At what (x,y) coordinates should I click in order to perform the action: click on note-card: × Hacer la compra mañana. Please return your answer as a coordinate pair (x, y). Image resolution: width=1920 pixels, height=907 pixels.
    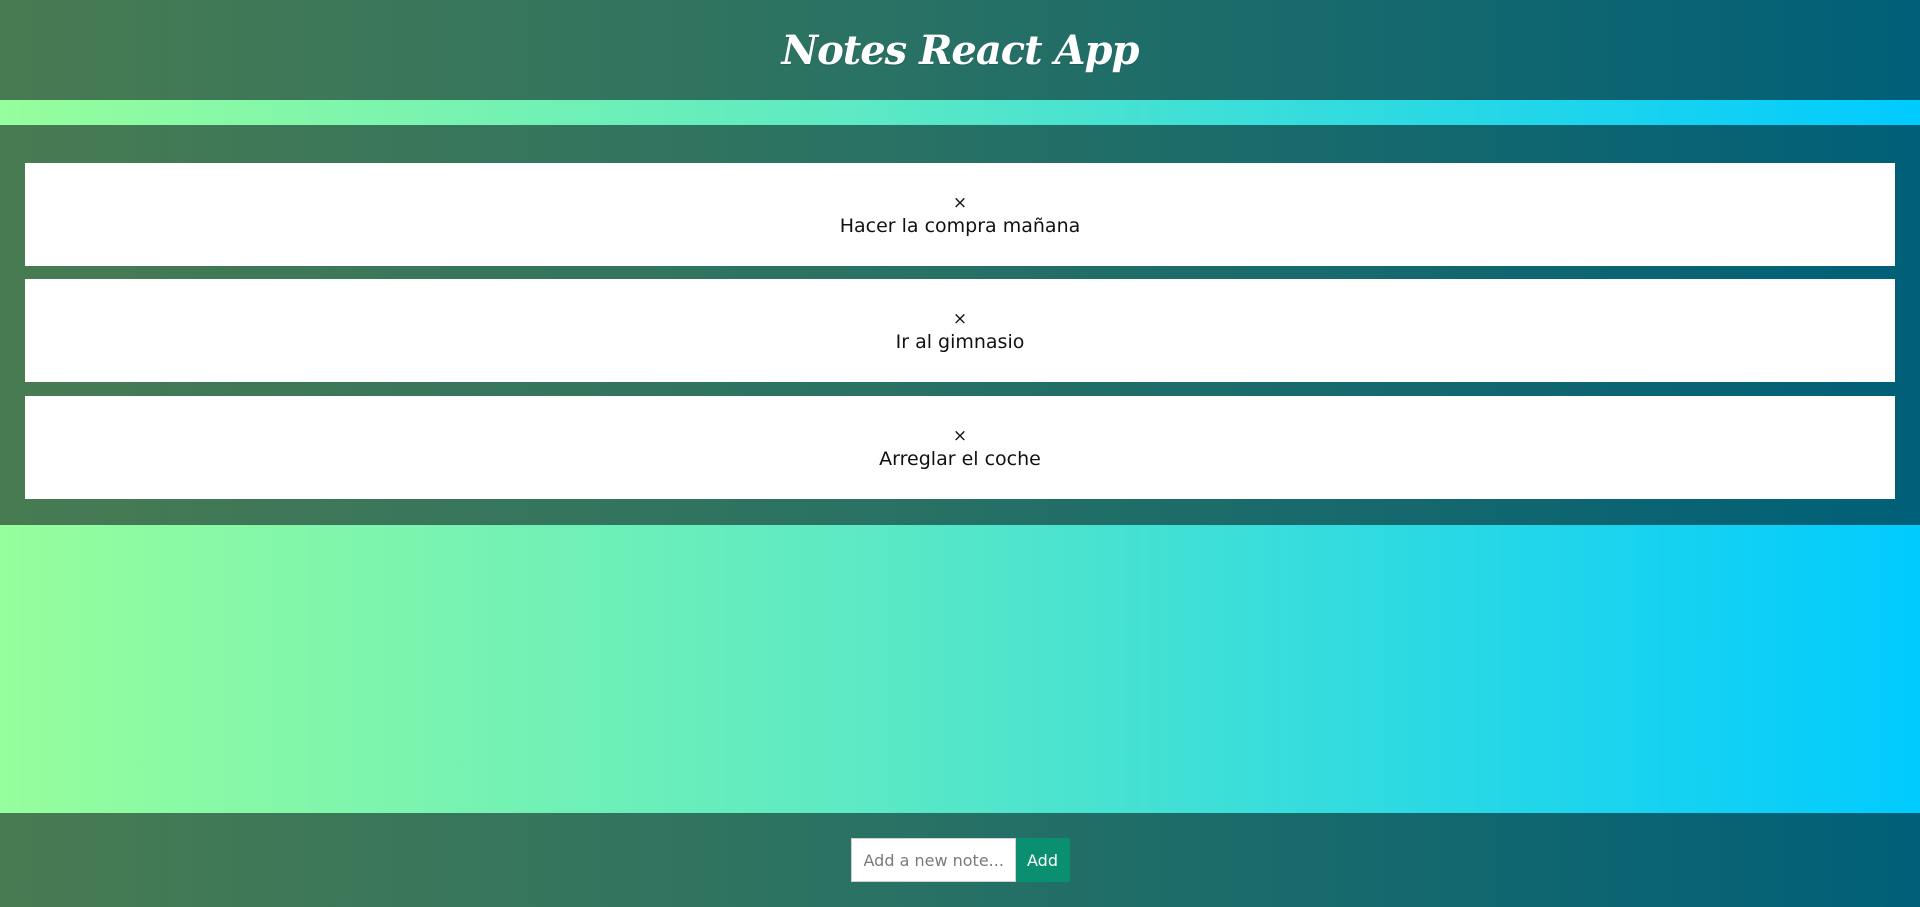
    Looking at the image, I should click on (960, 214).